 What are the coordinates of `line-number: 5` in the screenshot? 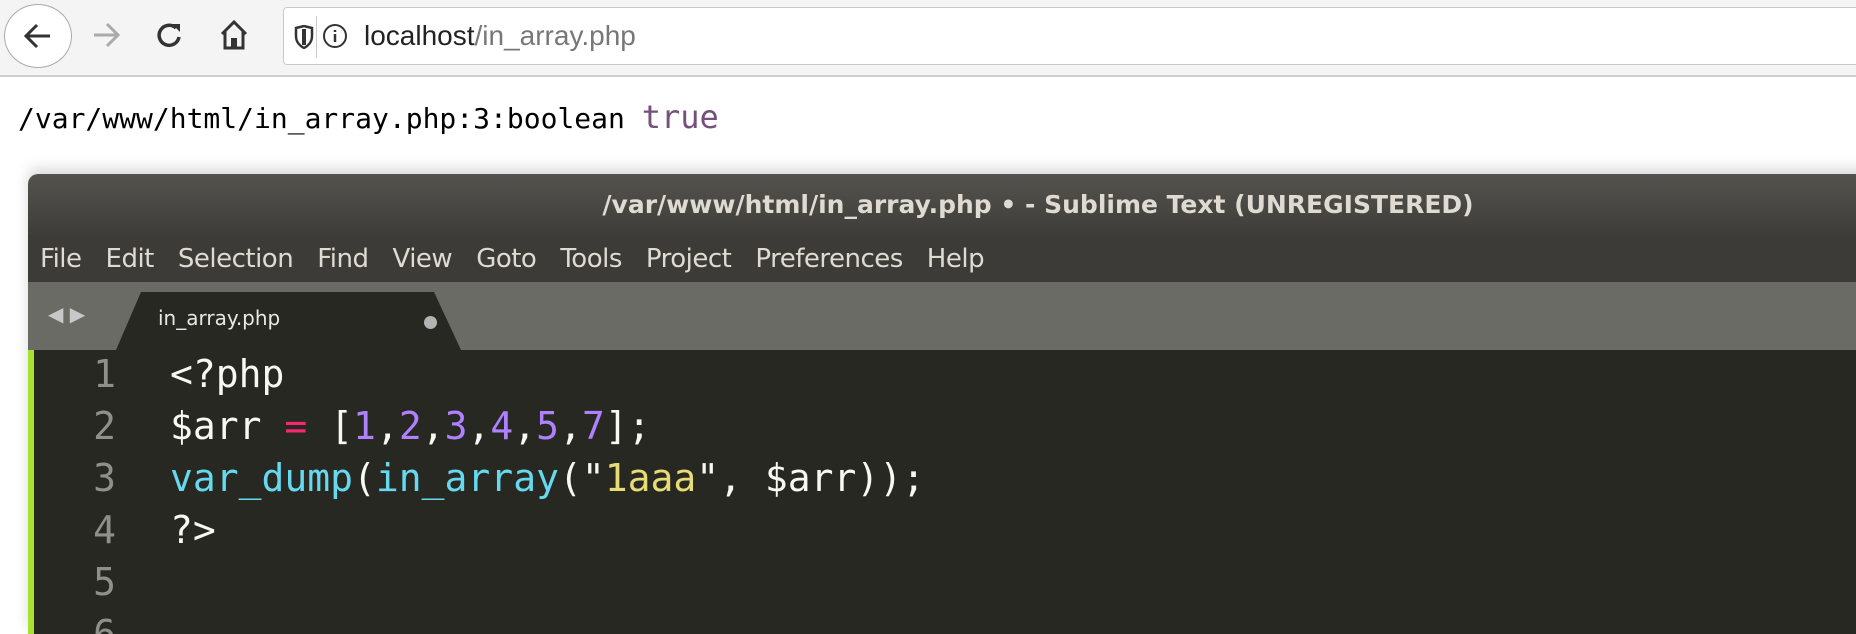 It's located at (104, 582).